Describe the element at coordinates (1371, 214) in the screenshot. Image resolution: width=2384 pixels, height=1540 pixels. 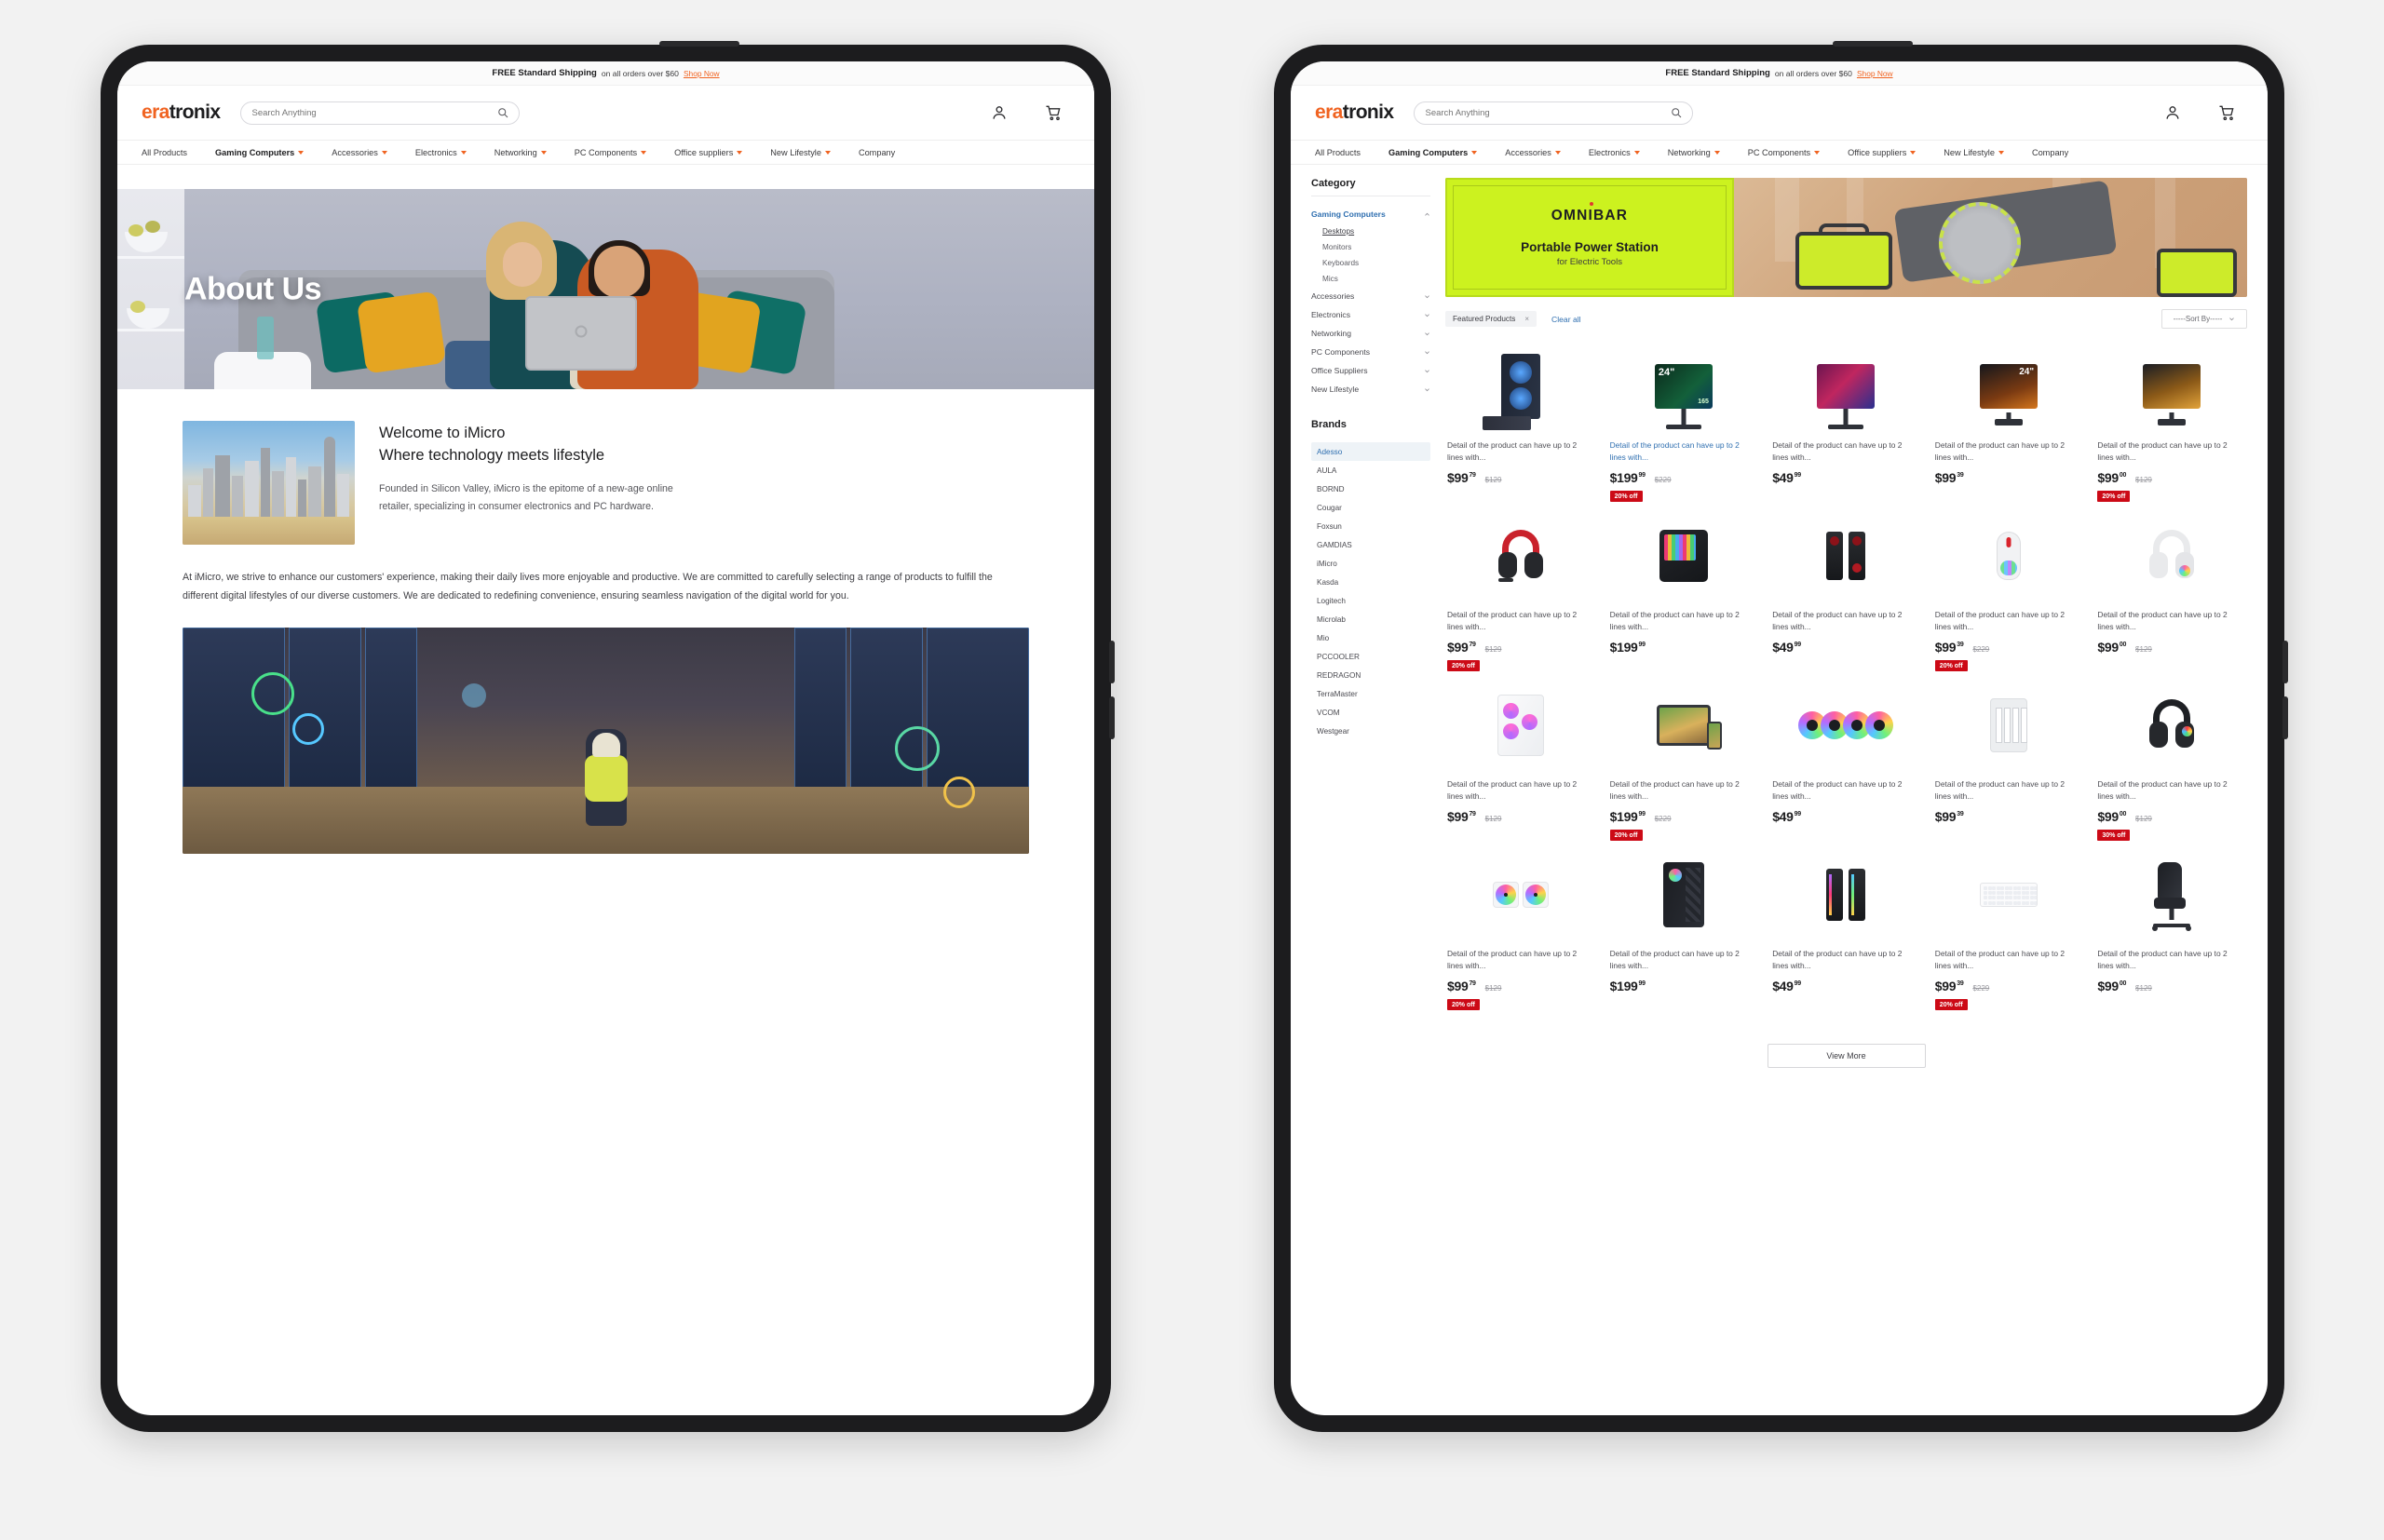
I see `sidebar-category-gaming-computers: Gaming Computers` at that location.